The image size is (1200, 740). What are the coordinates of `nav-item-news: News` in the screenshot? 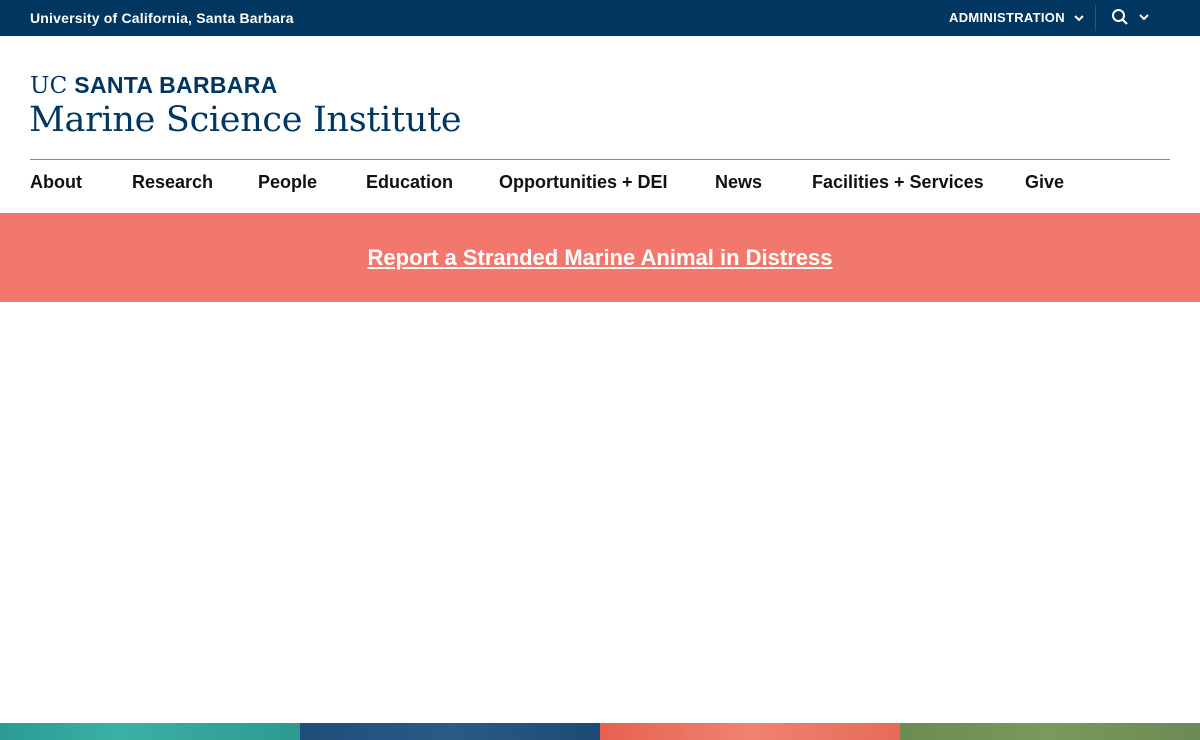 It's located at (738, 182).